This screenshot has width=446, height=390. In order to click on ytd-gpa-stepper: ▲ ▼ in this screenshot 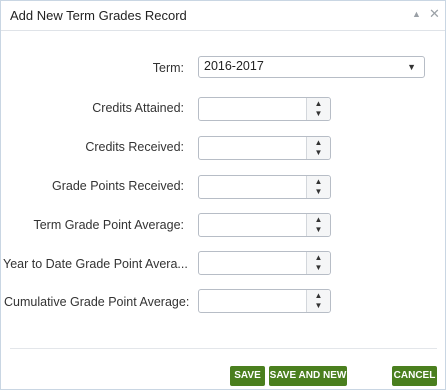, I will do `click(264, 263)`.